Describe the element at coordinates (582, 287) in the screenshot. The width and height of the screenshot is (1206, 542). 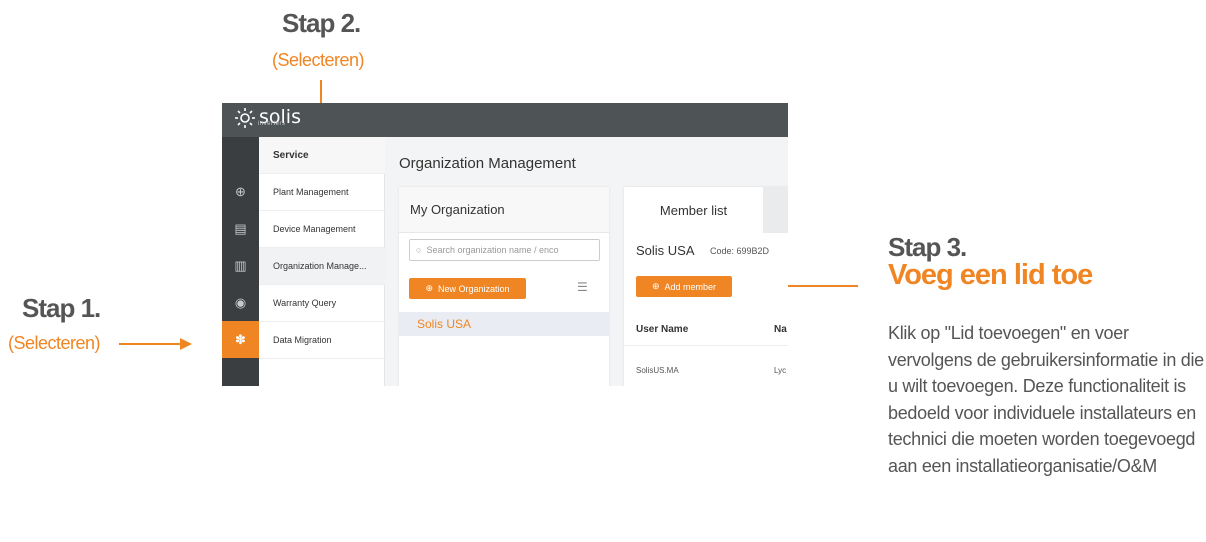
I see `sort-icon: ☰` at that location.